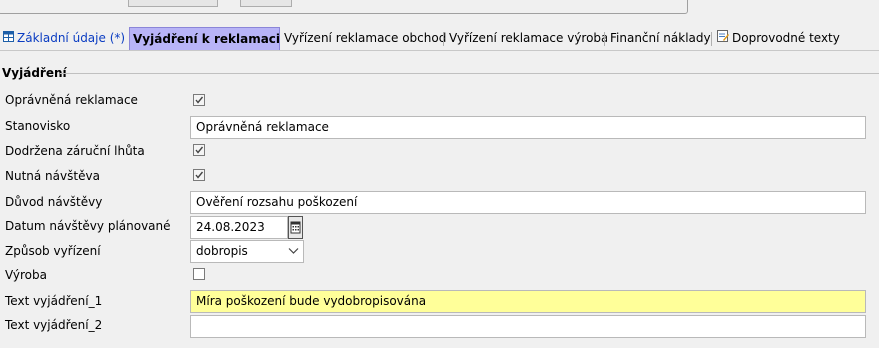 This screenshot has height=348, width=879. I want to click on calendar-icon, so click(295, 227).